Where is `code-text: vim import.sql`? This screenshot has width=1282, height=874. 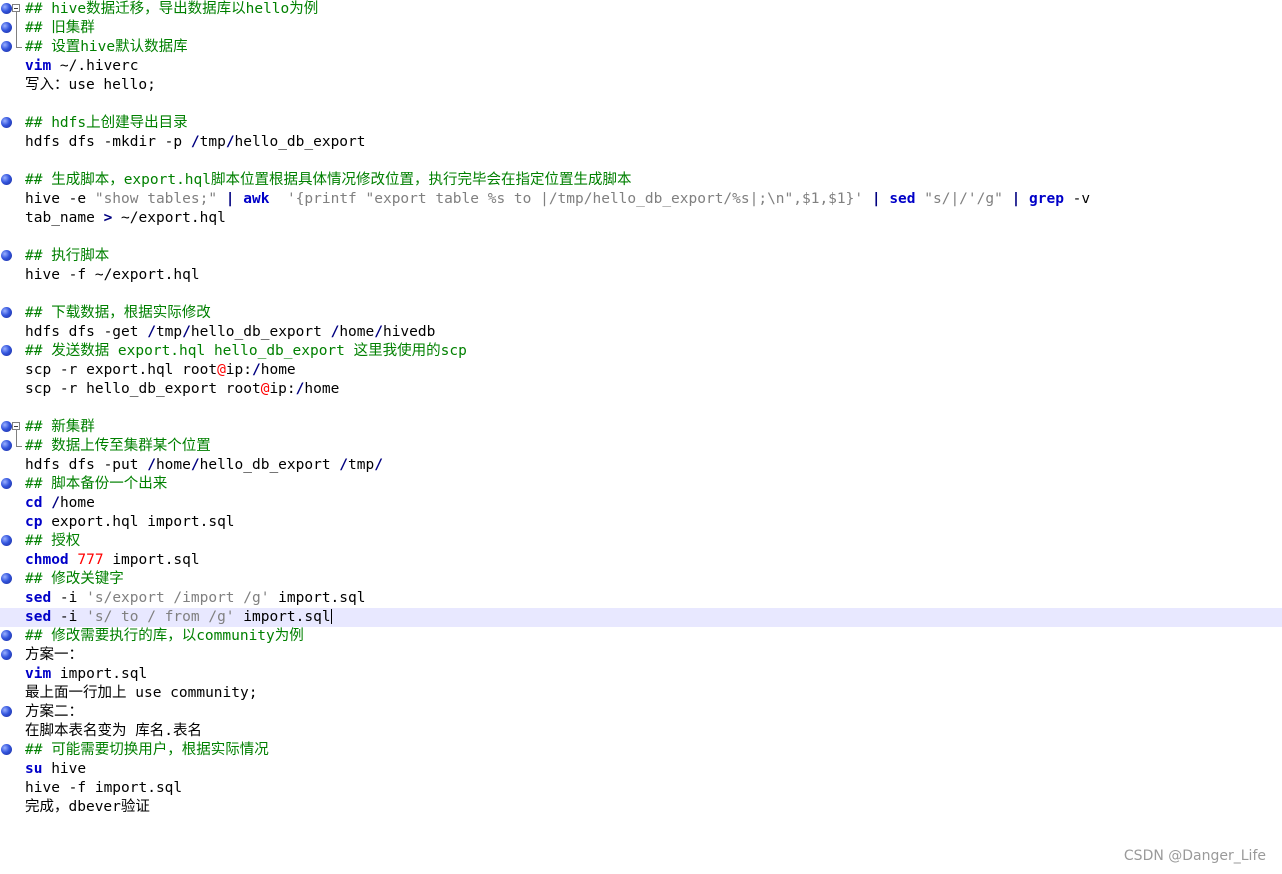 code-text: vim import.sql is located at coordinates (86, 674).